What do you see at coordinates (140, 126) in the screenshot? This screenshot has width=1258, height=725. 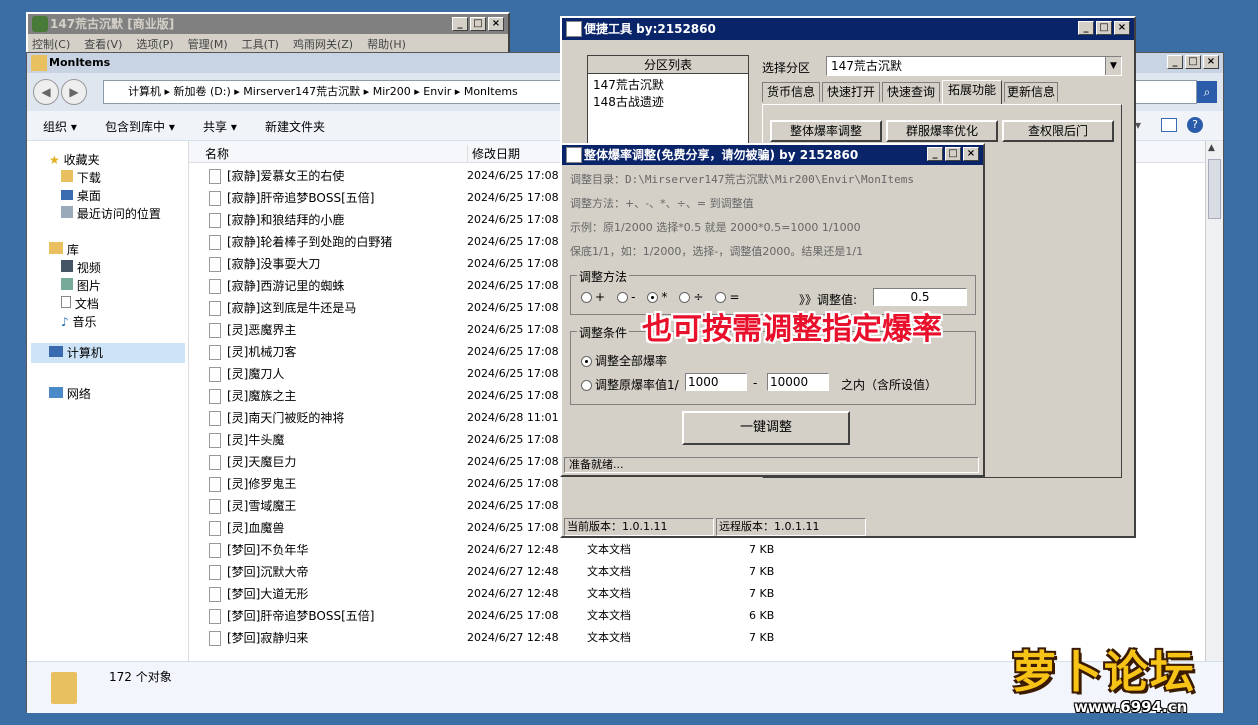 I see `include-library-button: 包含到库中 ▾` at bounding box center [140, 126].